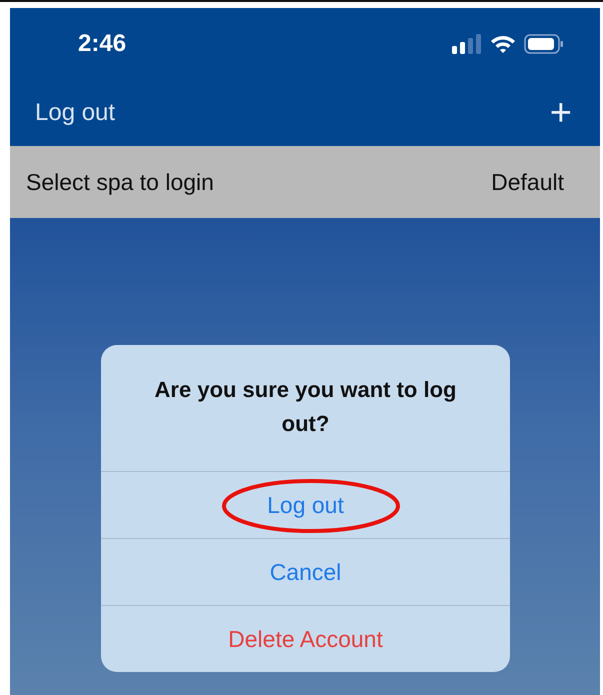 The height and width of the screenshot is (695, 603). I want to click on wifi-icon, so click(503, 44).